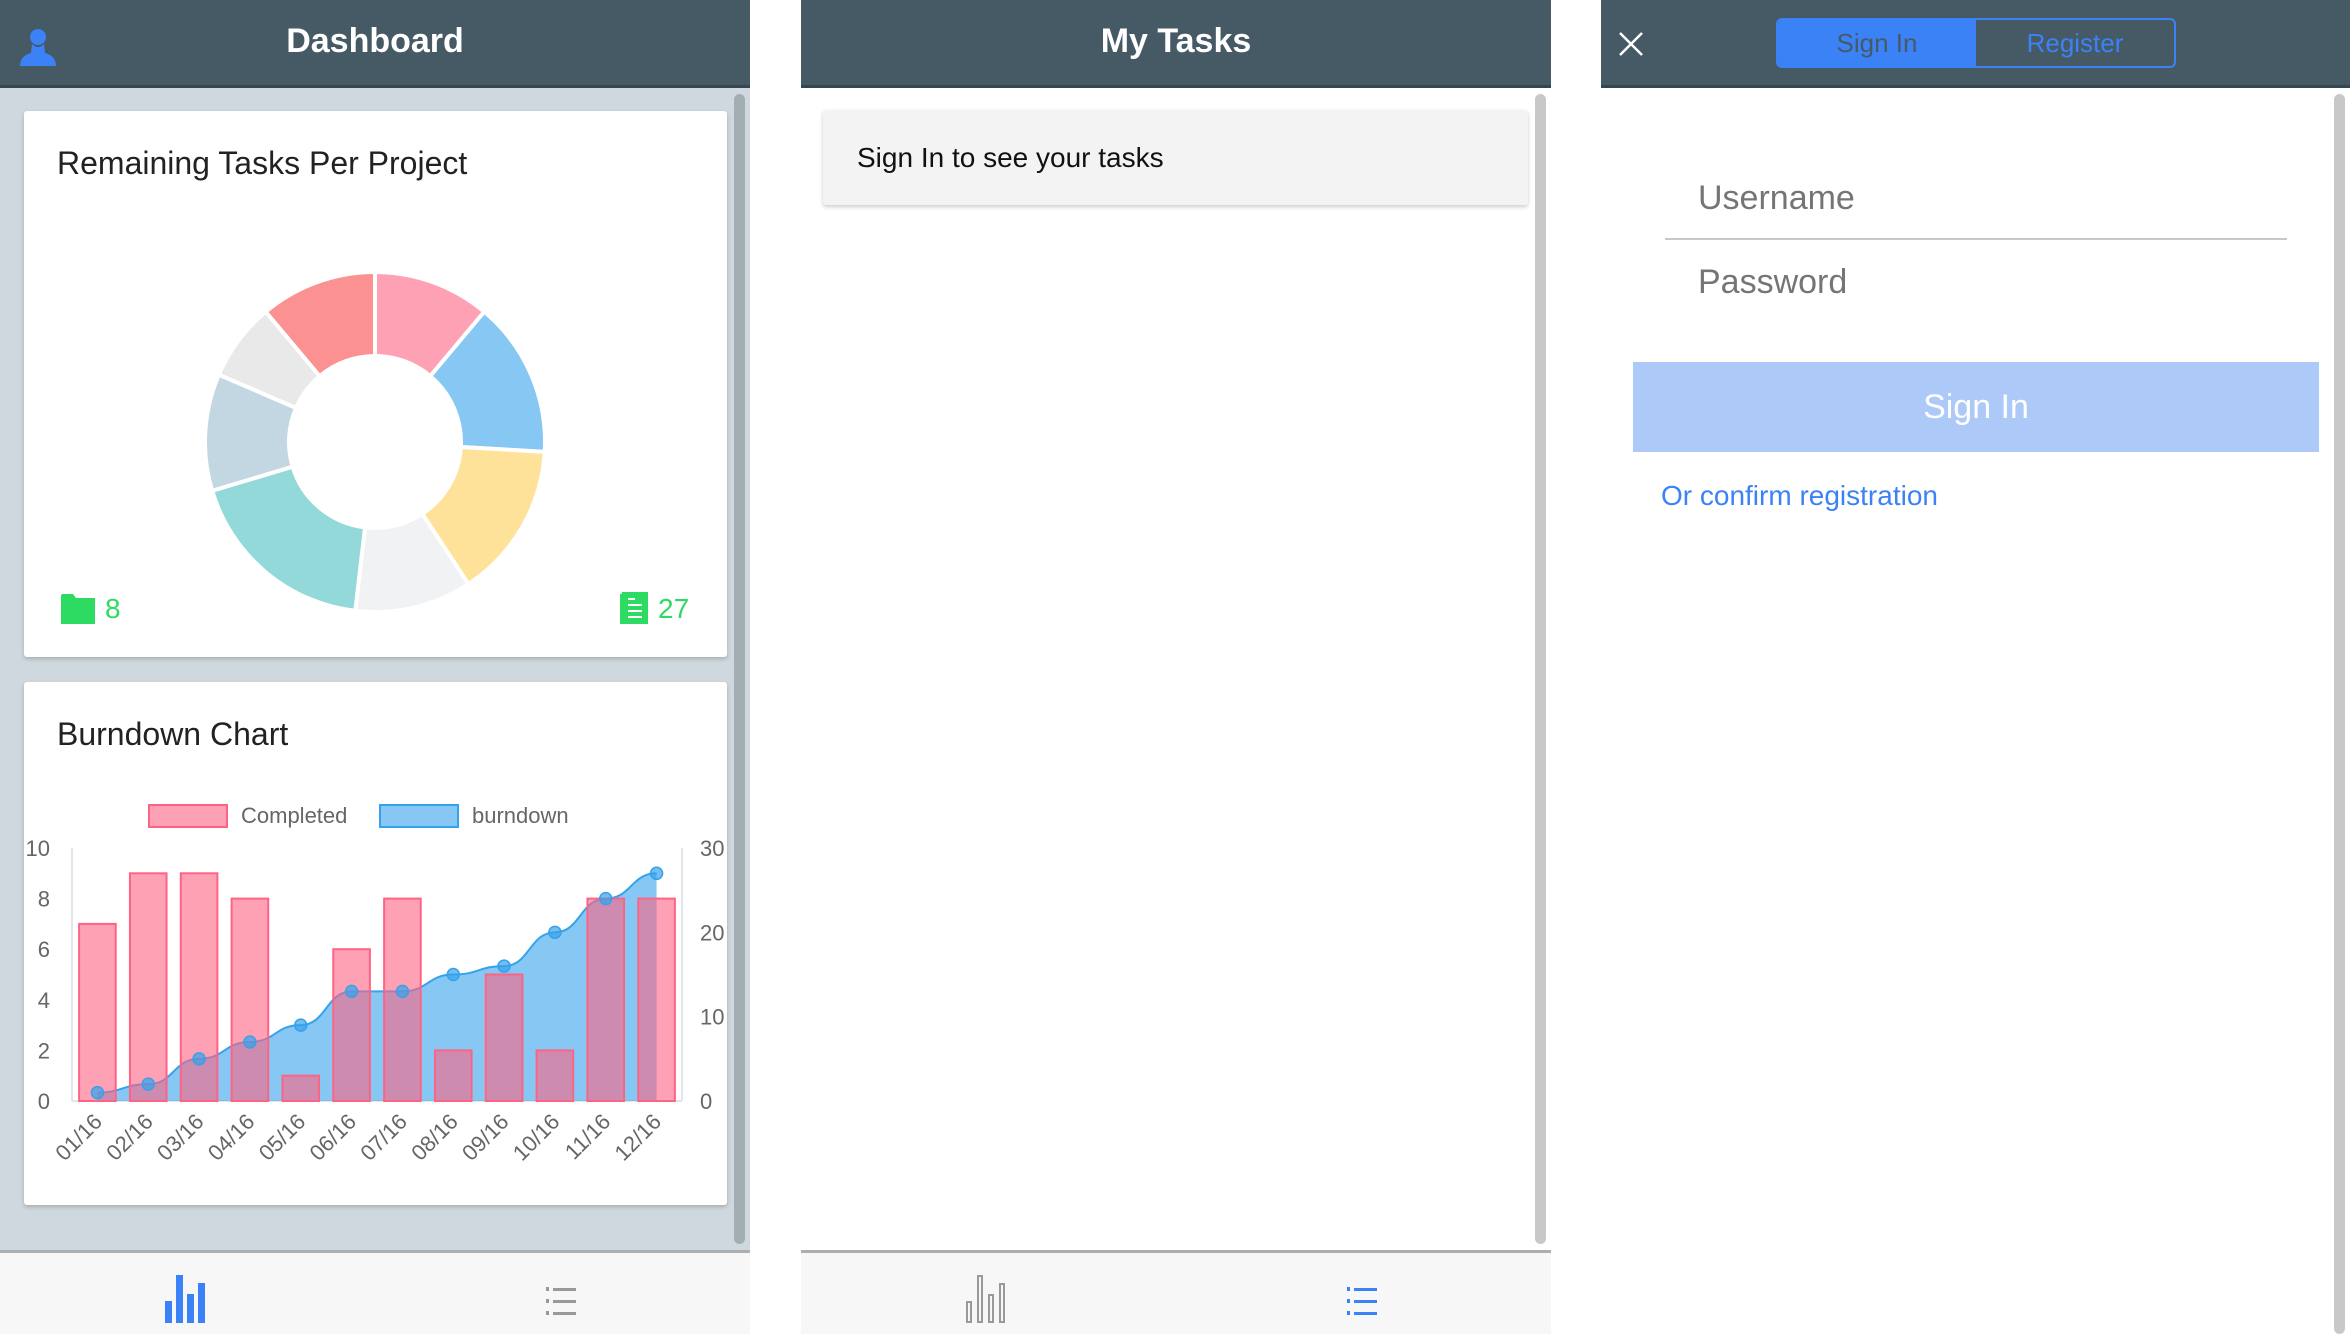  I want to click on tab-register: Register, so click(2075, 43).